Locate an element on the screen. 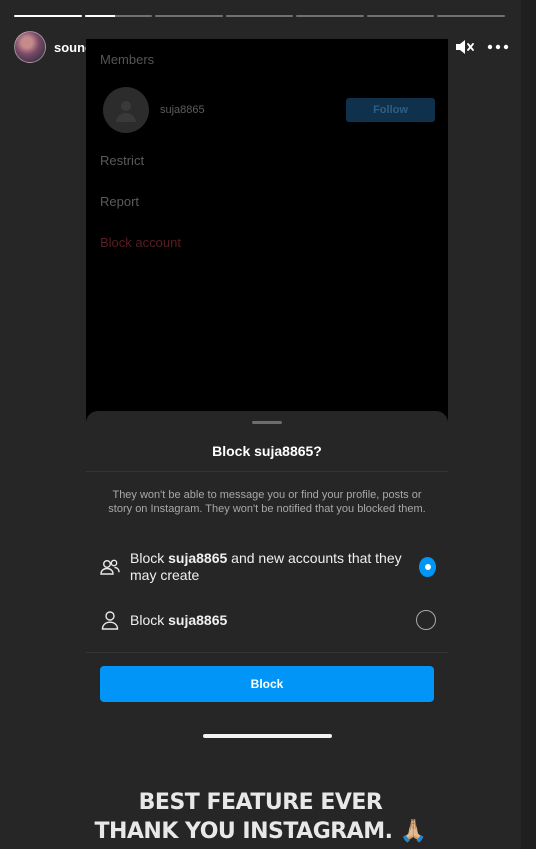  block-account-item: Block account is located at coordinates (140, 242).